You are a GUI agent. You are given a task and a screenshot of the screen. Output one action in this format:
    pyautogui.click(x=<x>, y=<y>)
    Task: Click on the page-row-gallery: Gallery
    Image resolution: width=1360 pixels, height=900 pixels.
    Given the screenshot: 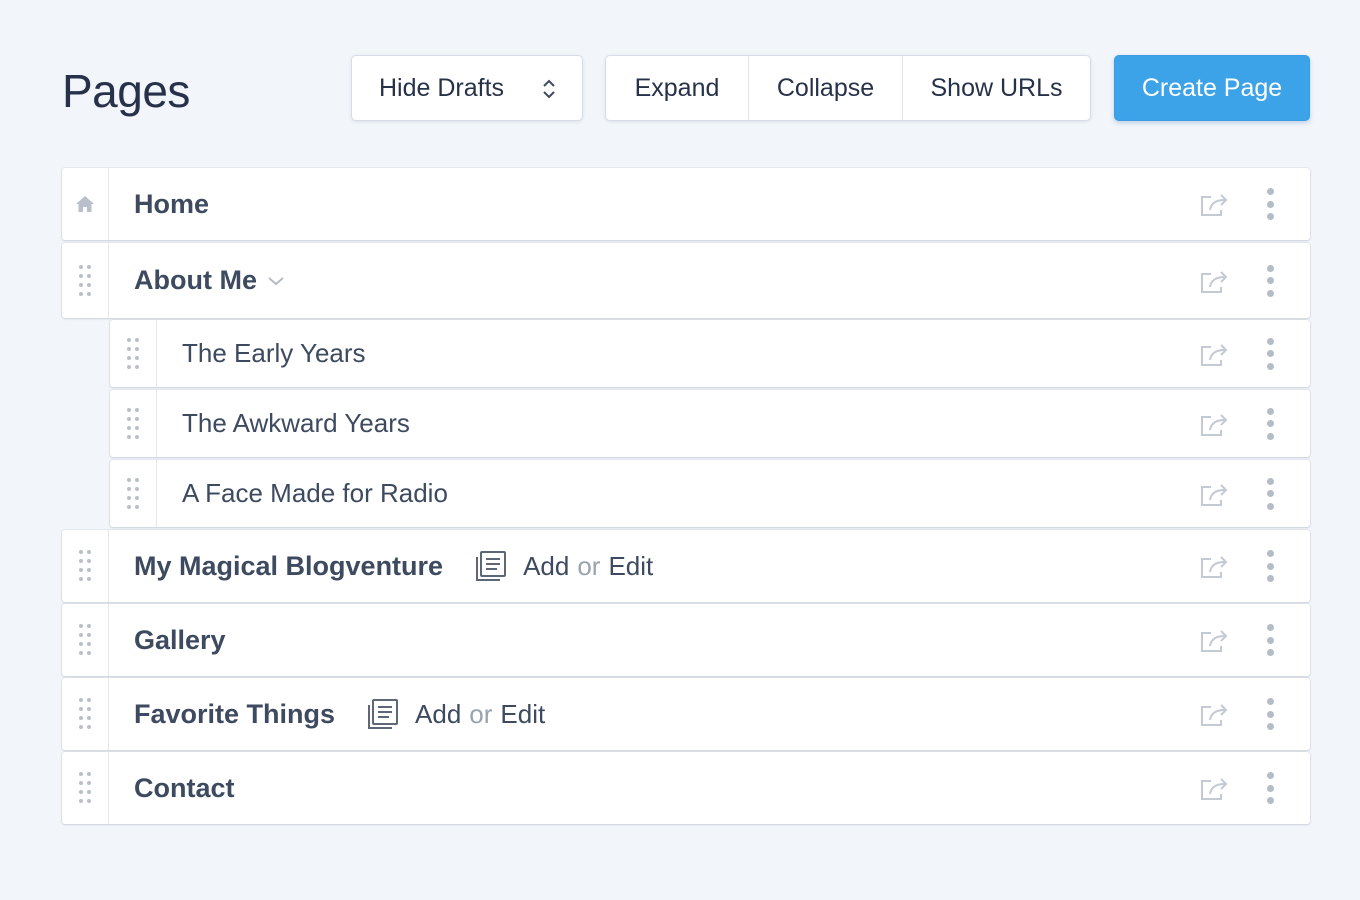 What is the action you would take?
    pyautogui.click(x=686, y=640)
    